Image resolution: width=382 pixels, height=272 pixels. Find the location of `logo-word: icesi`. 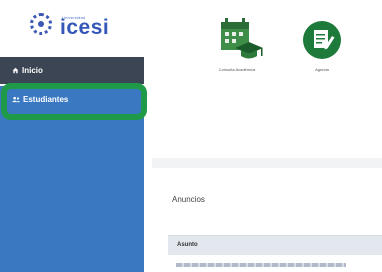

logo-word: icesi is located at coordinates (85, 27).